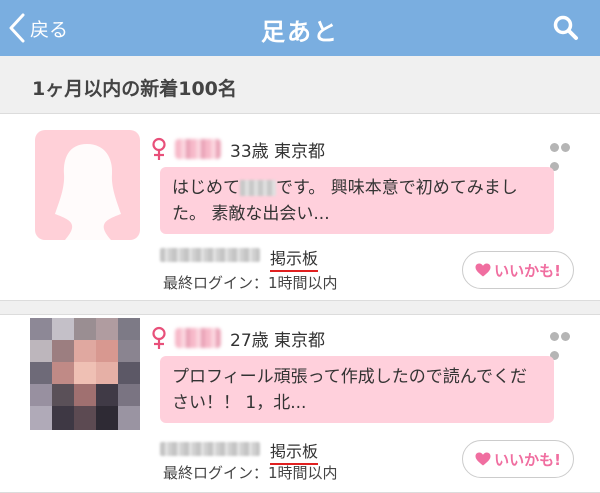 Image resolution: width=600 pixels, height=493 pixels. Describe the element at coordinates (88, 192) in the screenshot. I see `silhouette-icon` at that location.